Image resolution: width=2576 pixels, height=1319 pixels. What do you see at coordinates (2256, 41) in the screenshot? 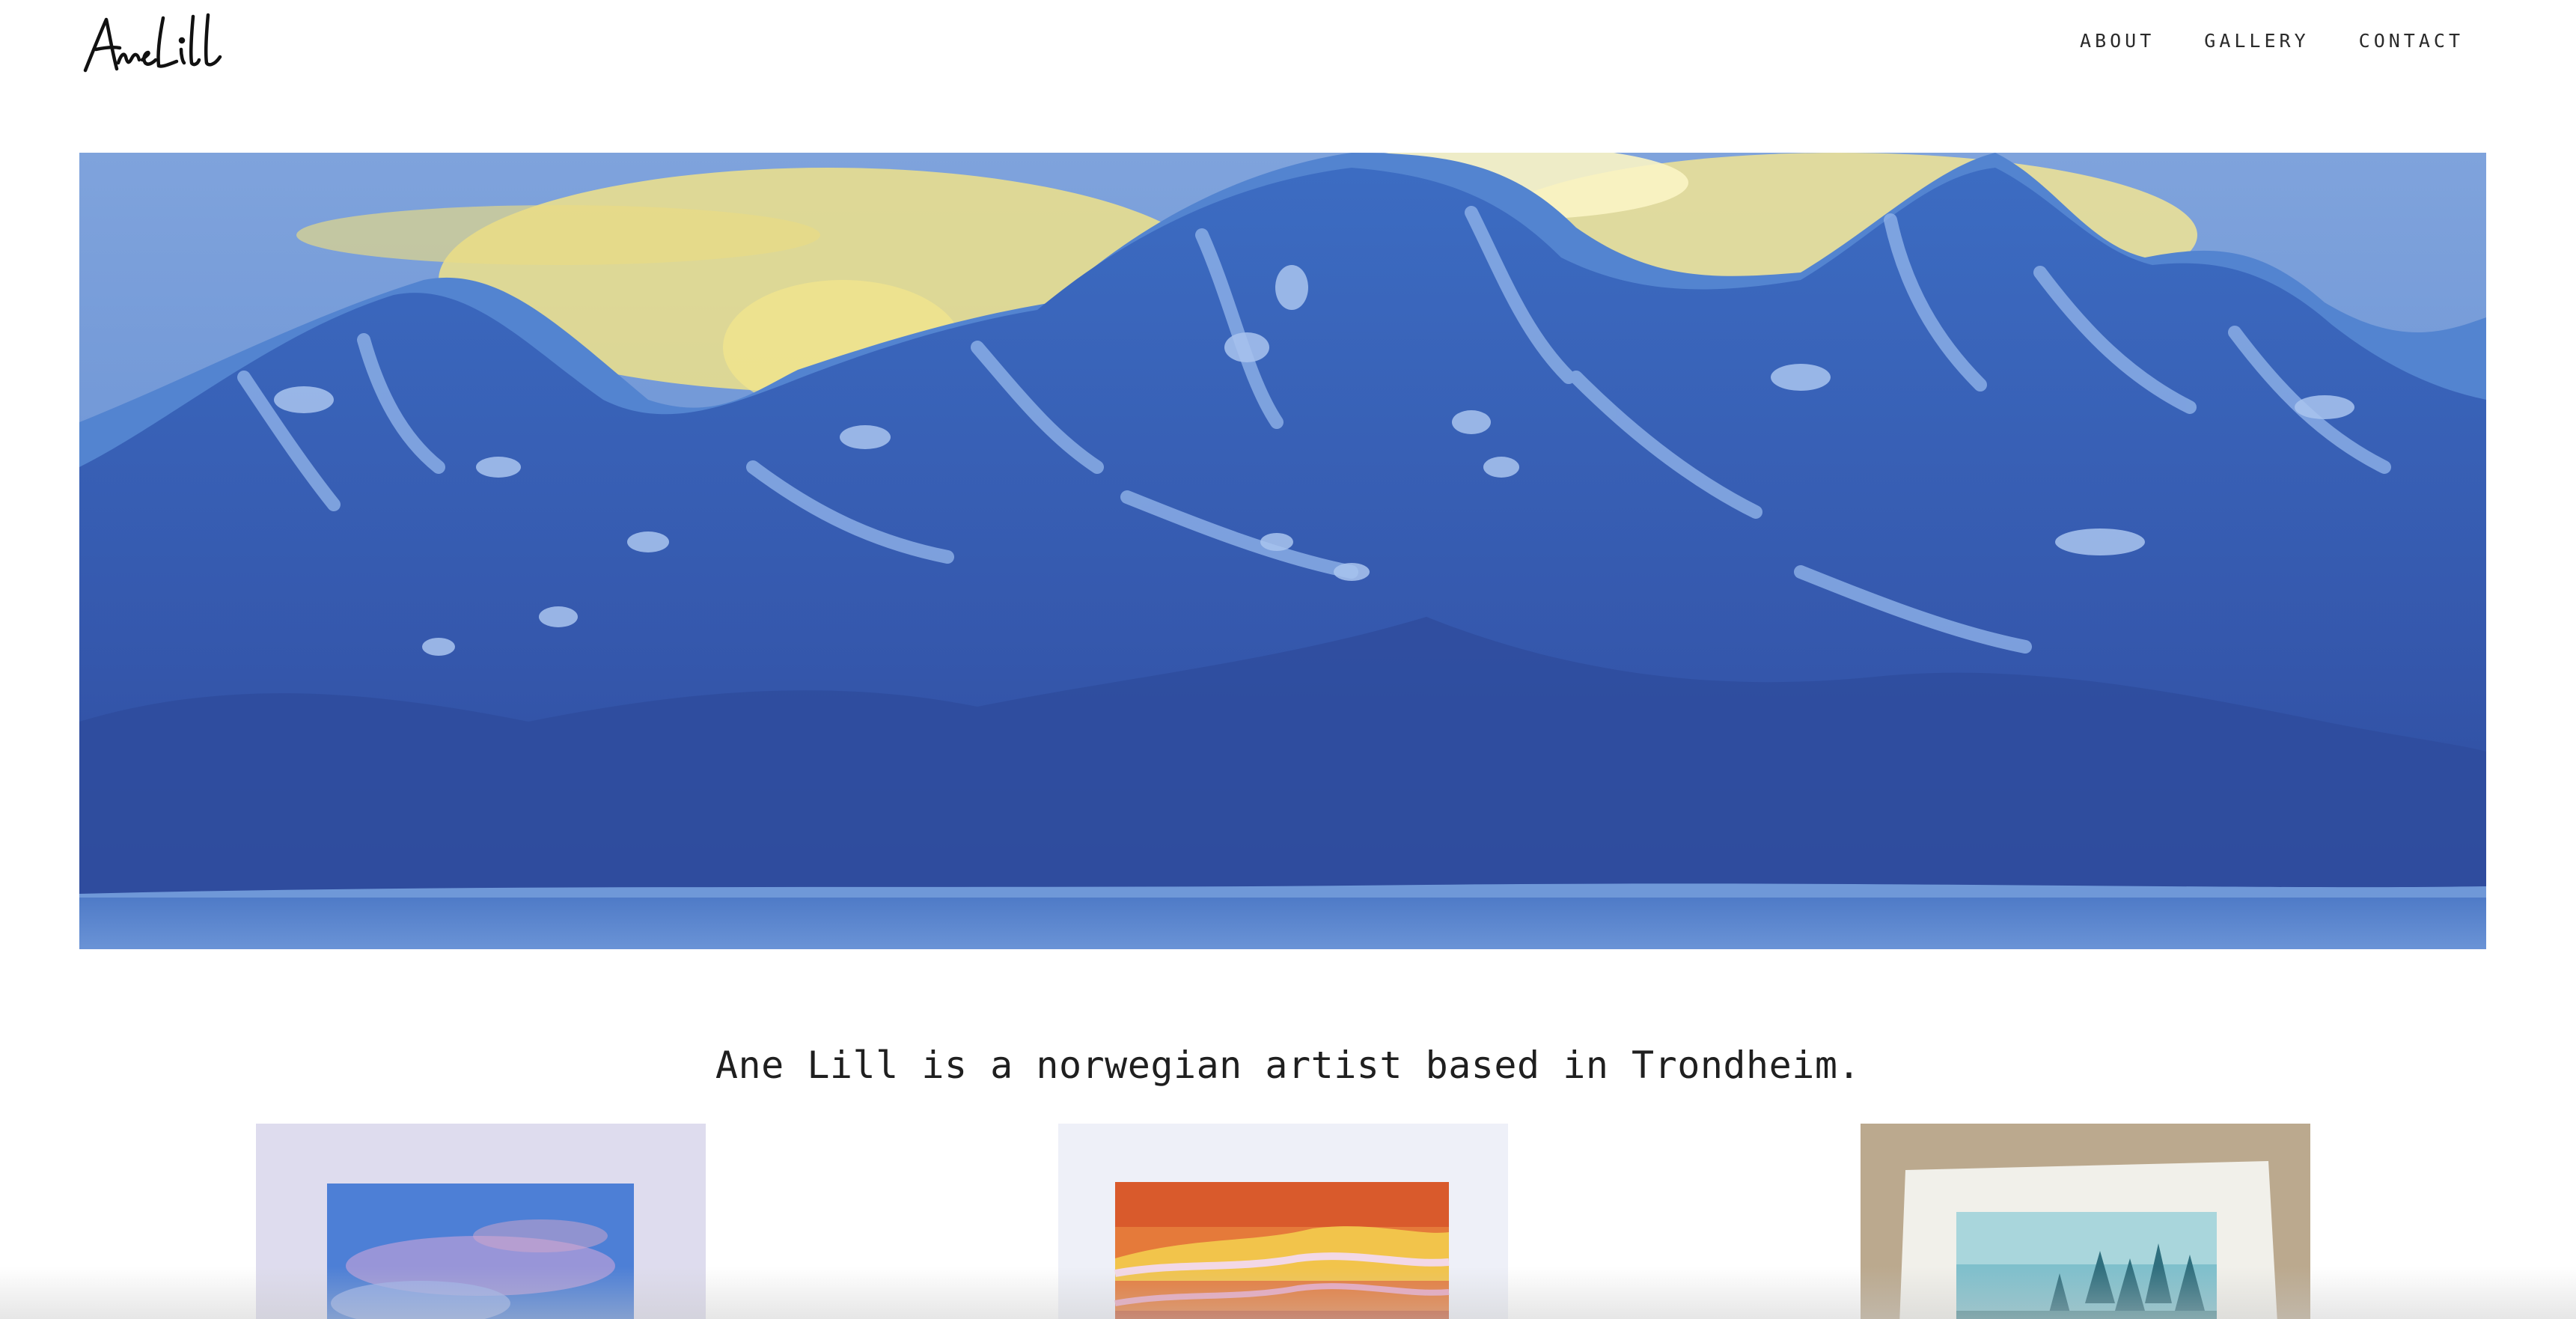
I see `nav-gallery: GALLERY` at bounding box center [2256, 41].